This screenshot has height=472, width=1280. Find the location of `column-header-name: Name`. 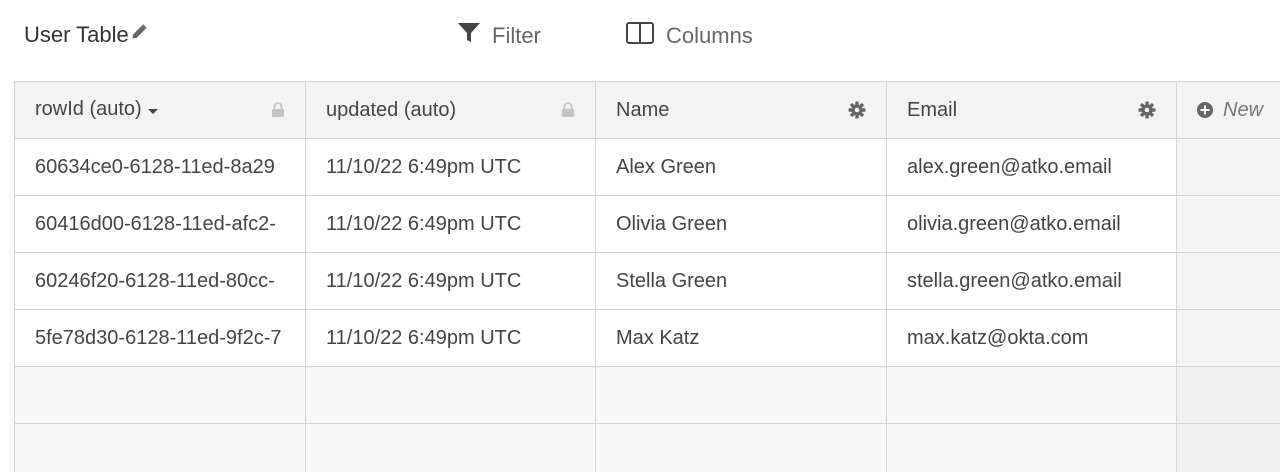

column-header-name: Name is located at coordinates (741, 110).